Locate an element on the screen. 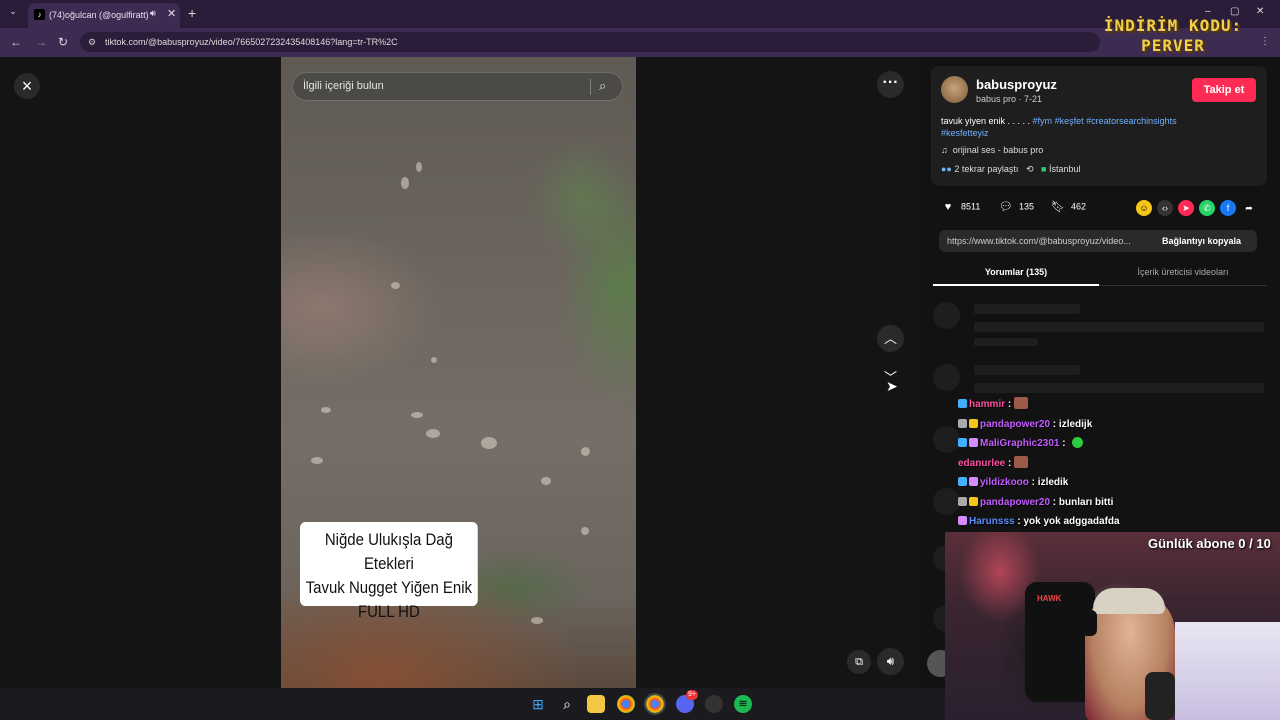 The image size is (1280, 720). post-username: babusproyuz is located at coordinates (1016, 84).